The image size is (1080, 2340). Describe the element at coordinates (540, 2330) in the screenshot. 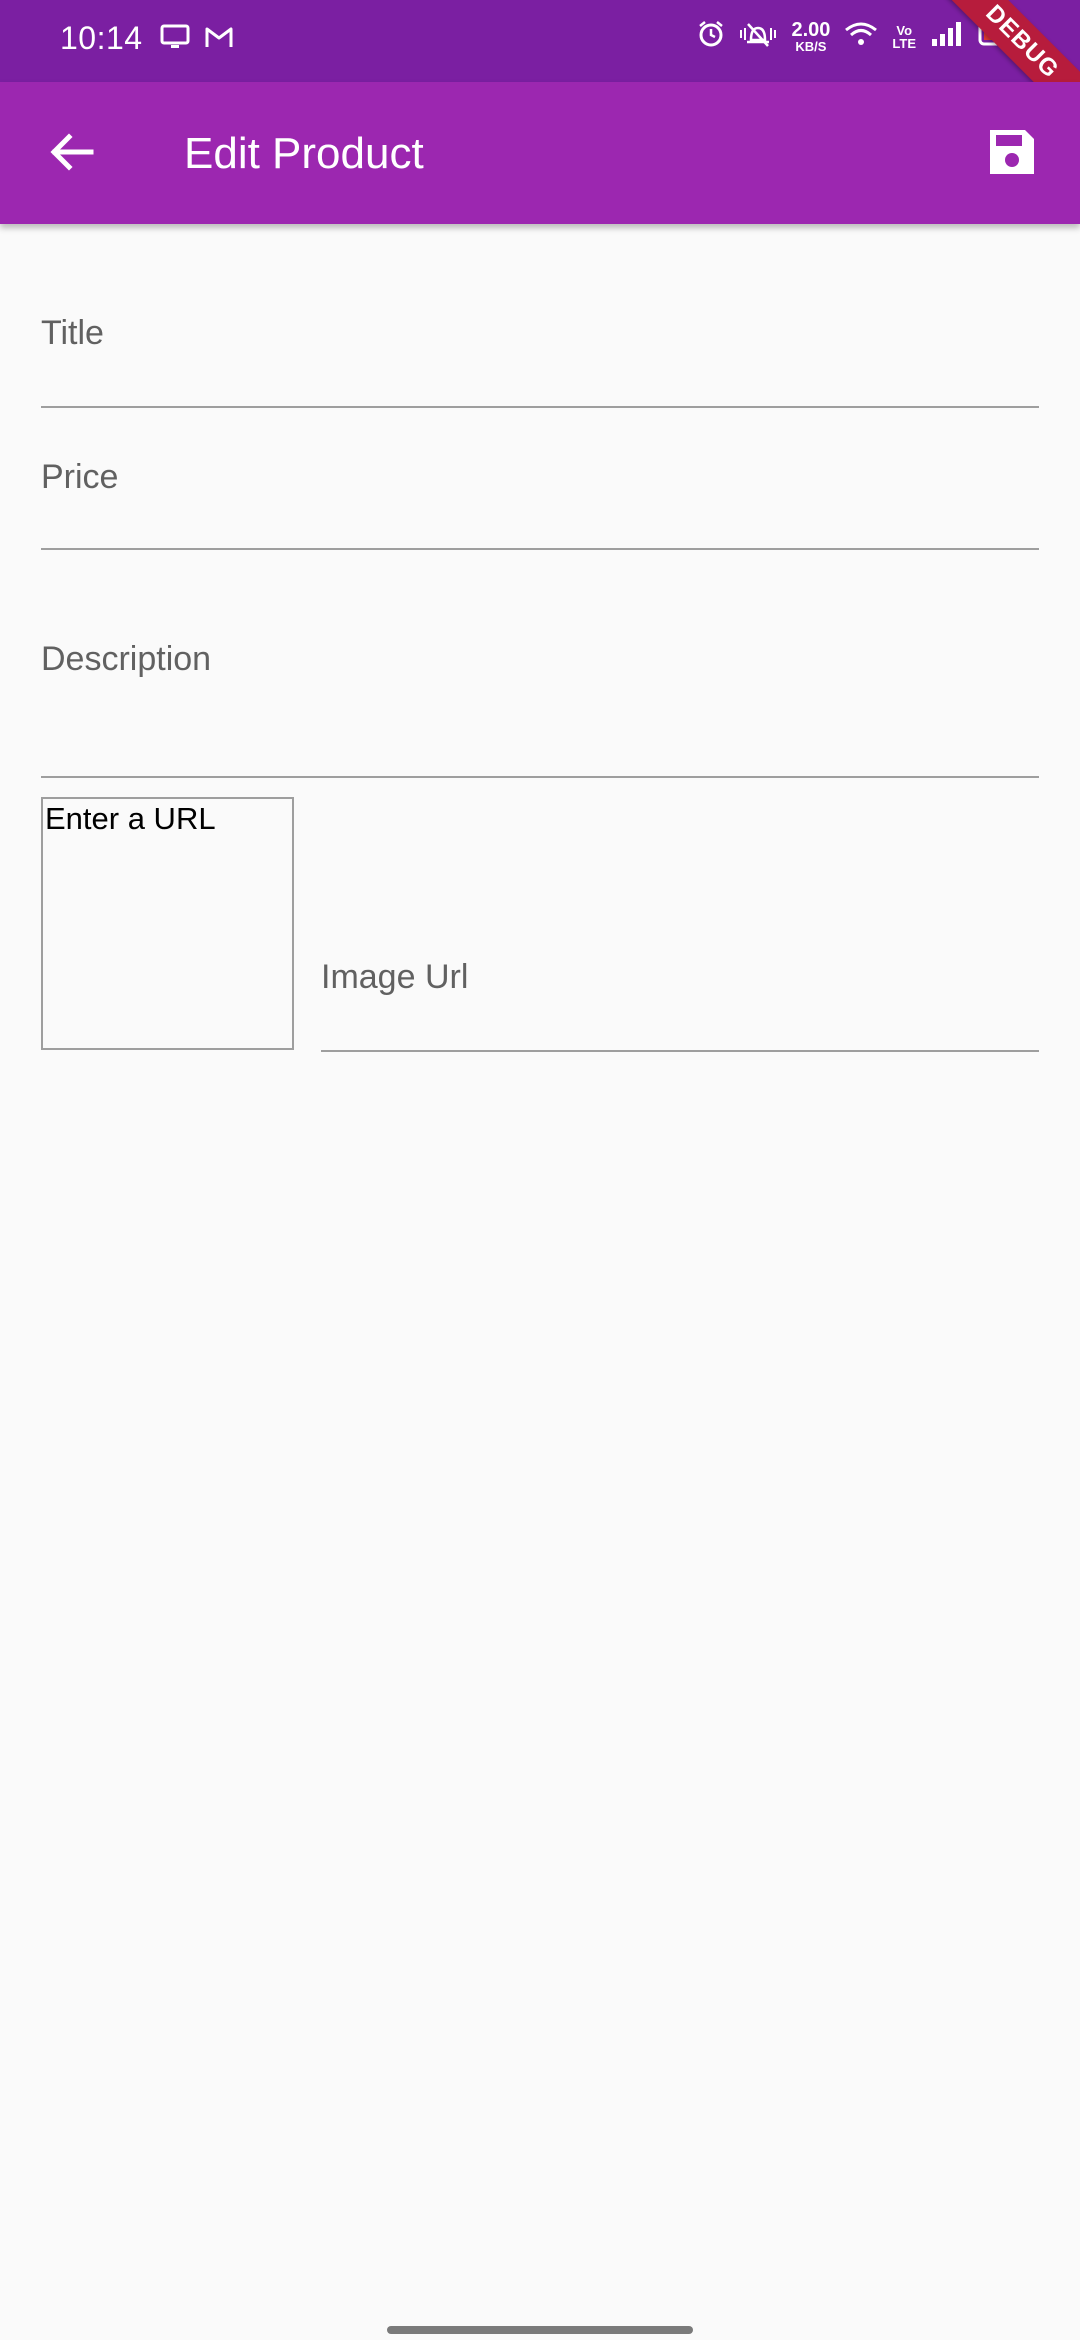

I see `home-indicator` at that location.